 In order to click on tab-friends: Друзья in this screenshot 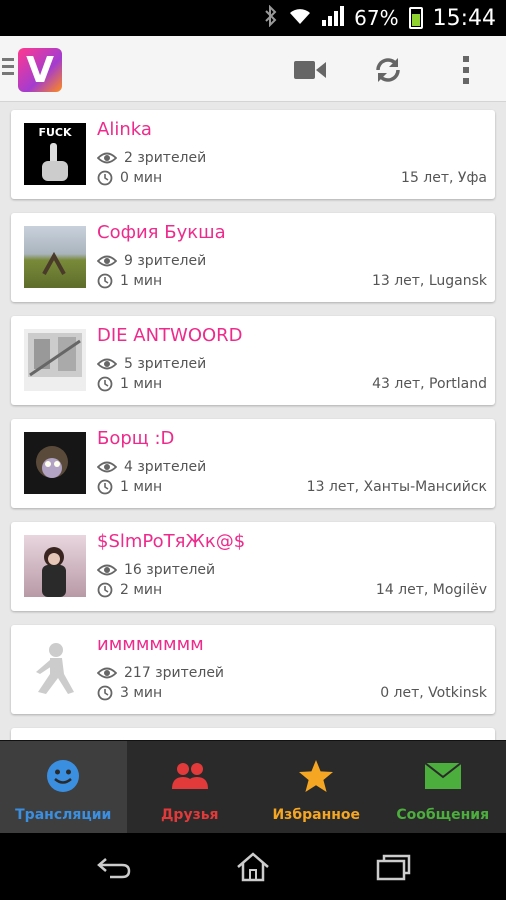, I will do `click(190, 787)`.